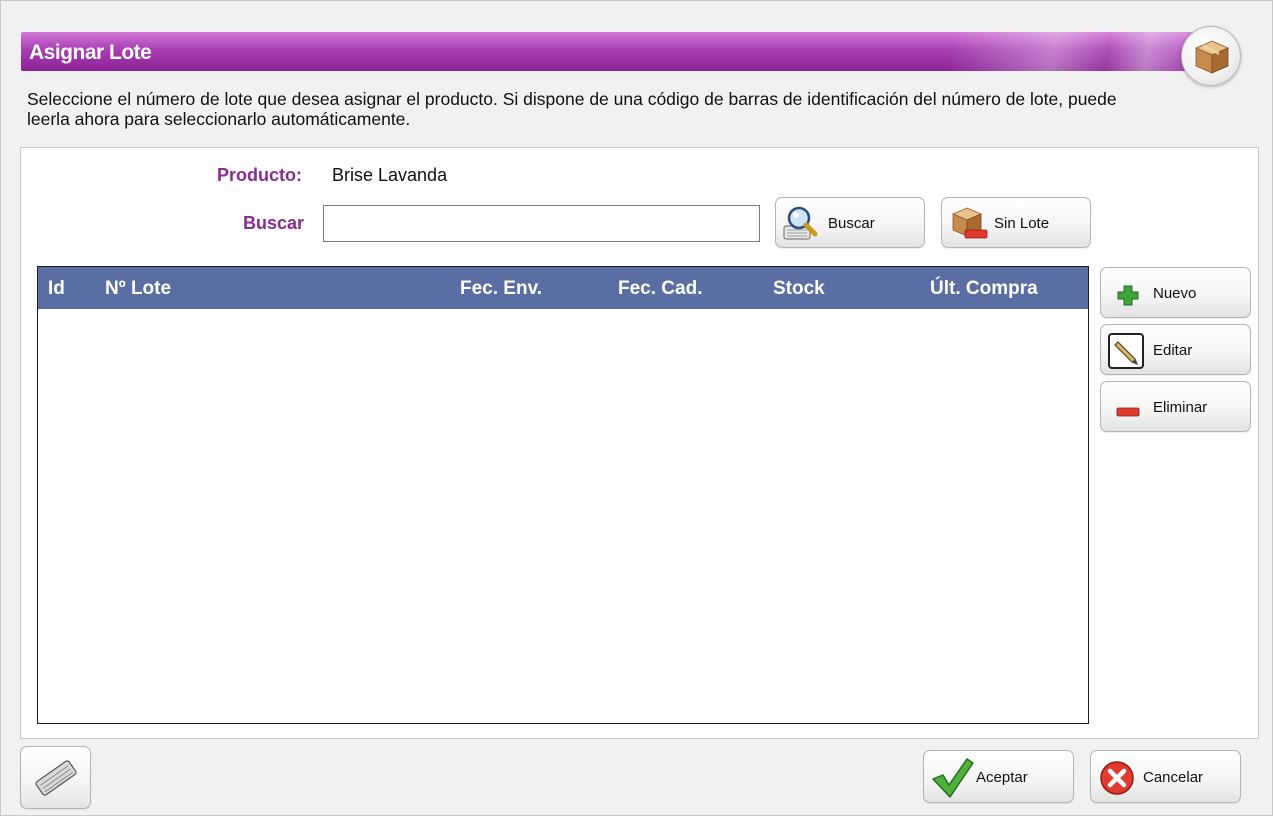 This screenshot has width=1273, height=816. Describe the element at coordinates (1126, 353) in the screenshot. I see `pencil-edit-icon` at that location.